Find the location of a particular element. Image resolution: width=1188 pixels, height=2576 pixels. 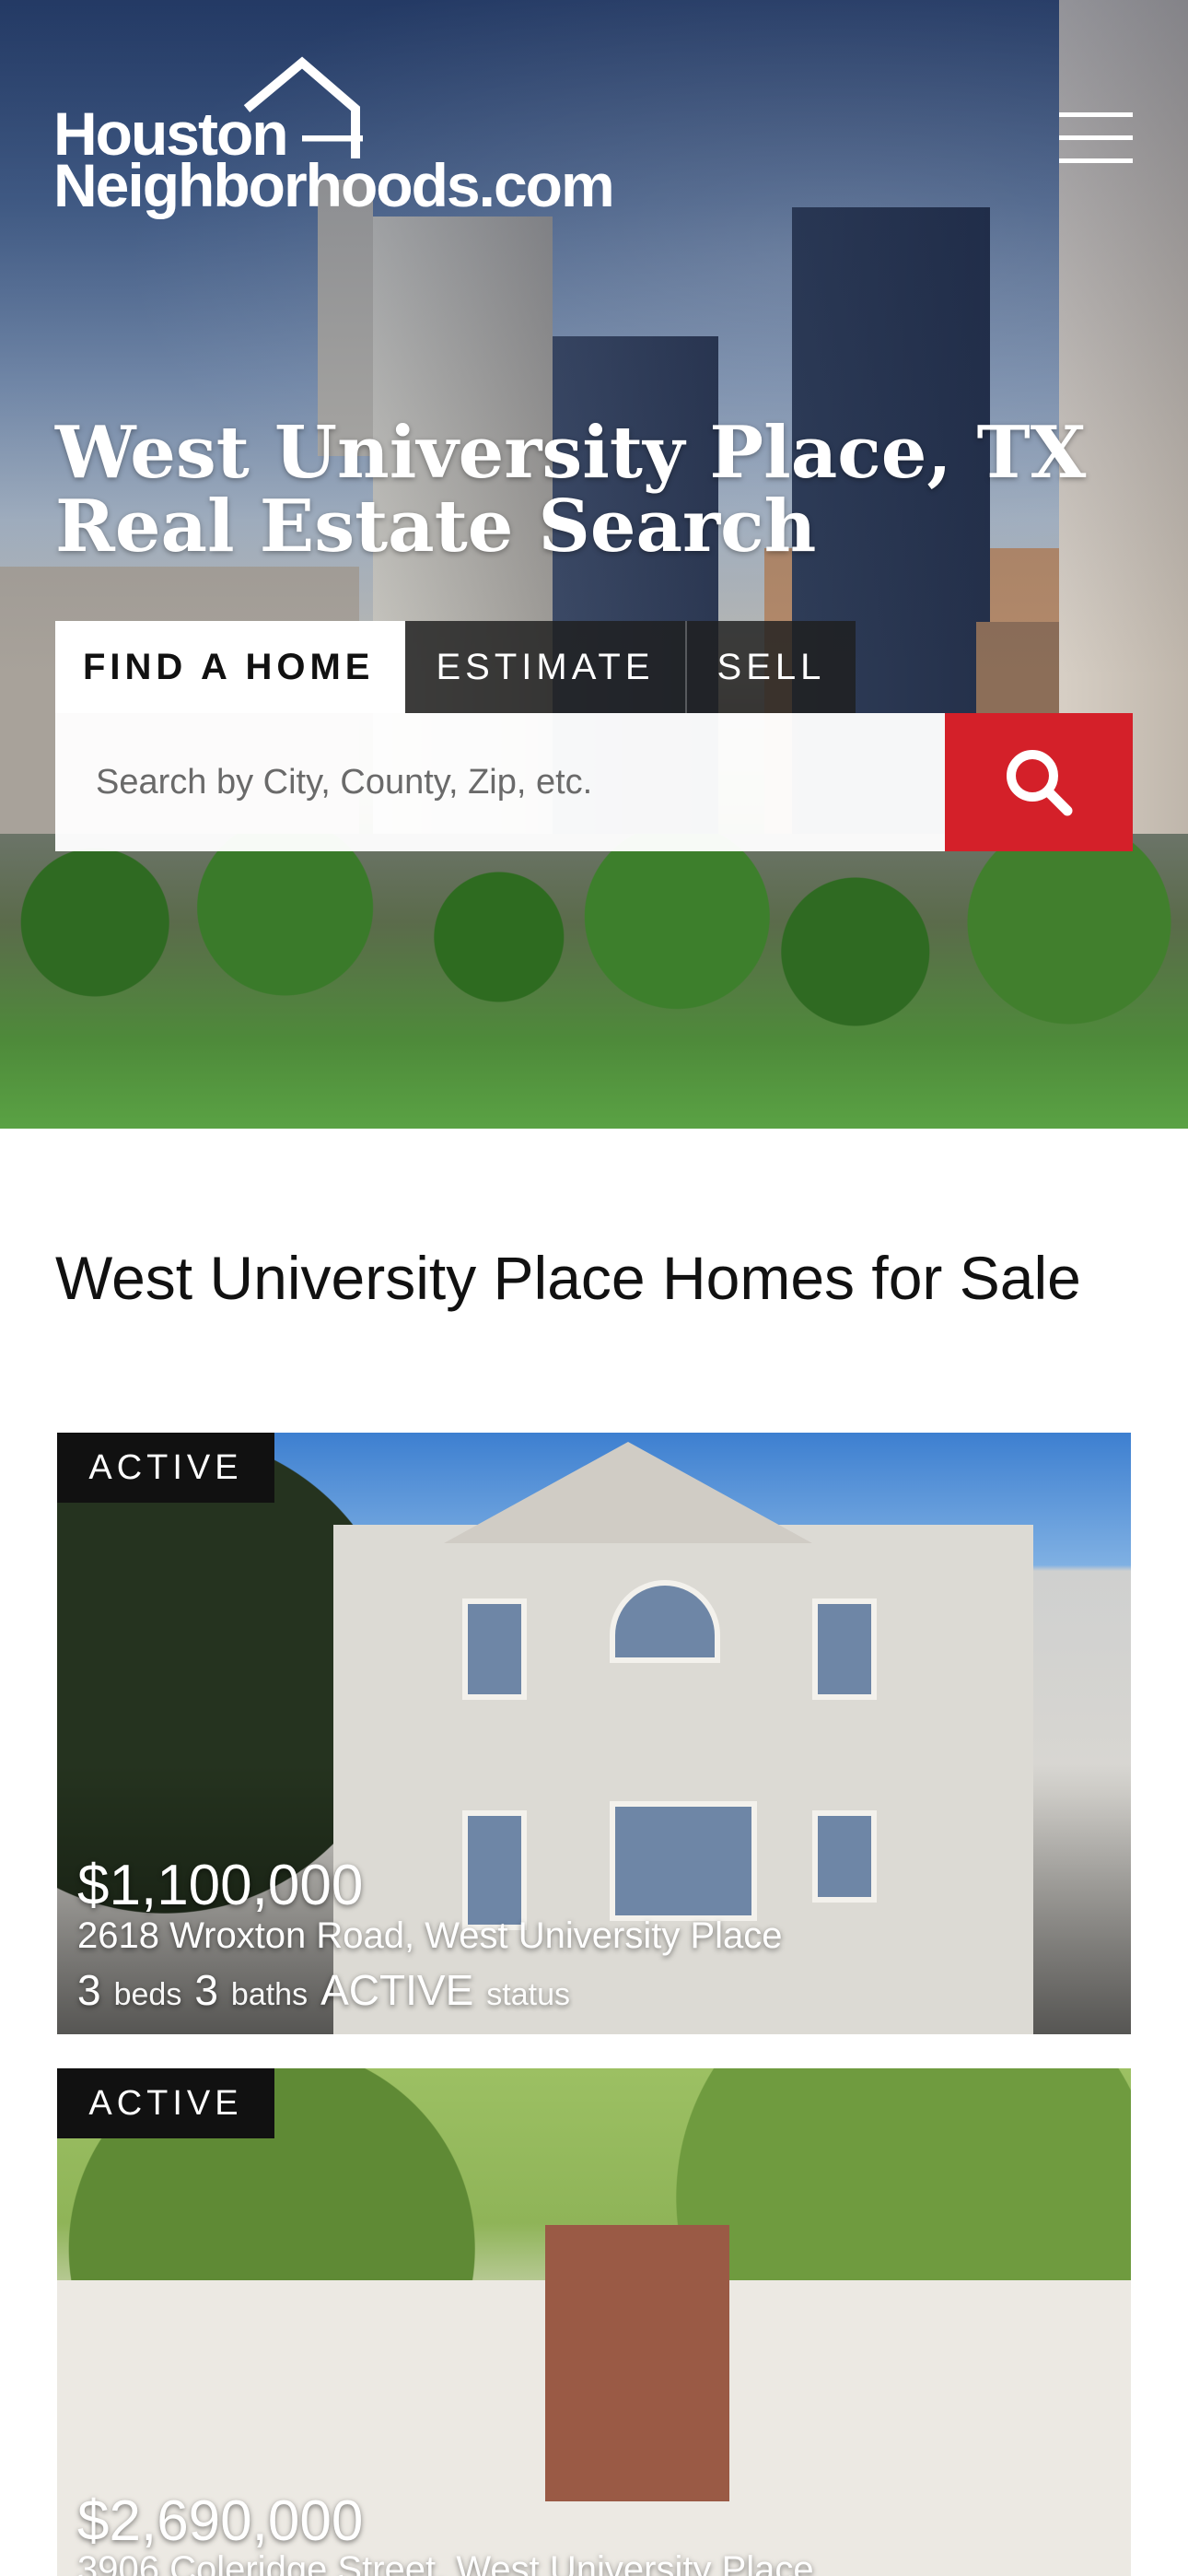

hamburger-menu-icon is located at coordinates (1096, 137).